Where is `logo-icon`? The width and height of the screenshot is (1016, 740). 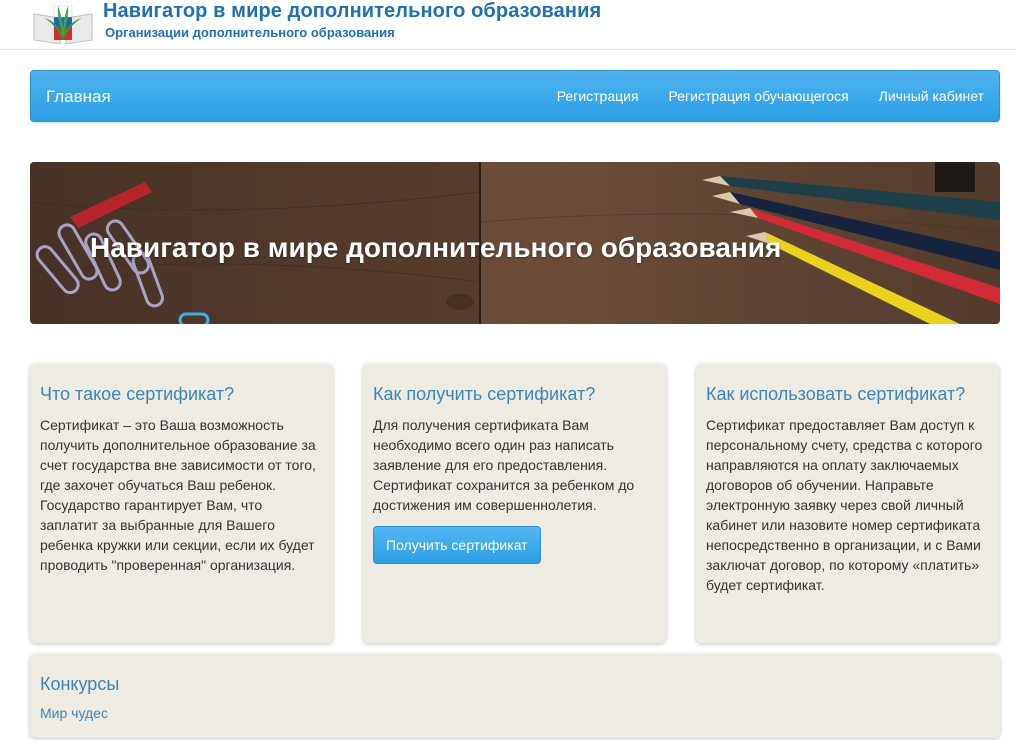 logo-icon is located at coordinates (63, 22).